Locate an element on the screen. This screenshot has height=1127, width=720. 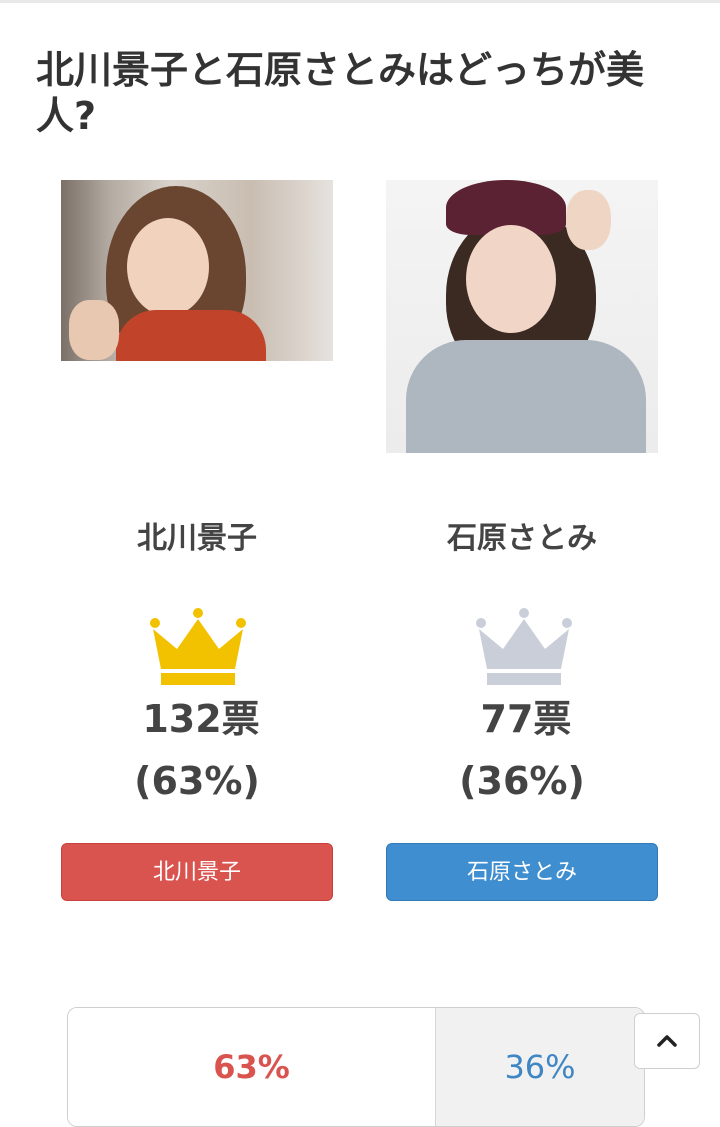
vote-button-ishihara: 石原さとみ is located at coordinates (522, 872).